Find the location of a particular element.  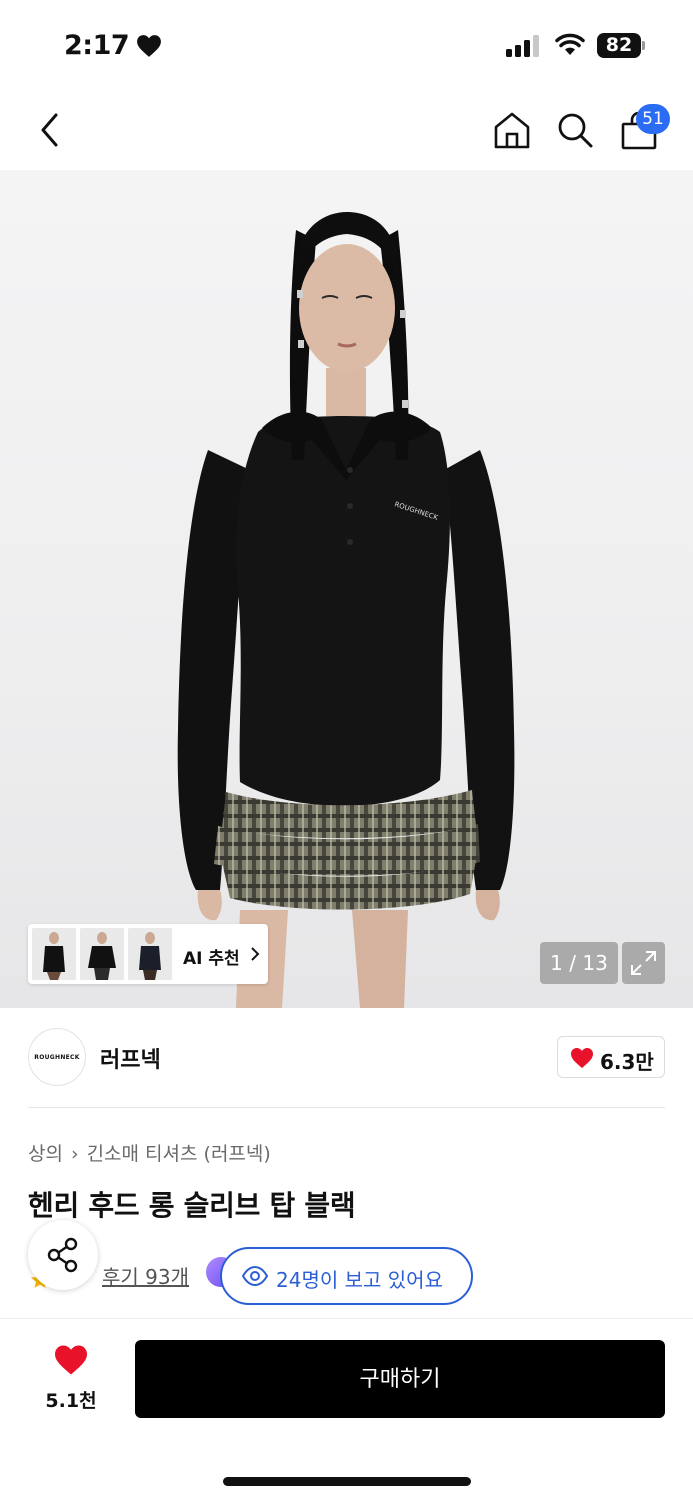

brand-like-count: 6.3만 is located at coordinates (627, 1062).